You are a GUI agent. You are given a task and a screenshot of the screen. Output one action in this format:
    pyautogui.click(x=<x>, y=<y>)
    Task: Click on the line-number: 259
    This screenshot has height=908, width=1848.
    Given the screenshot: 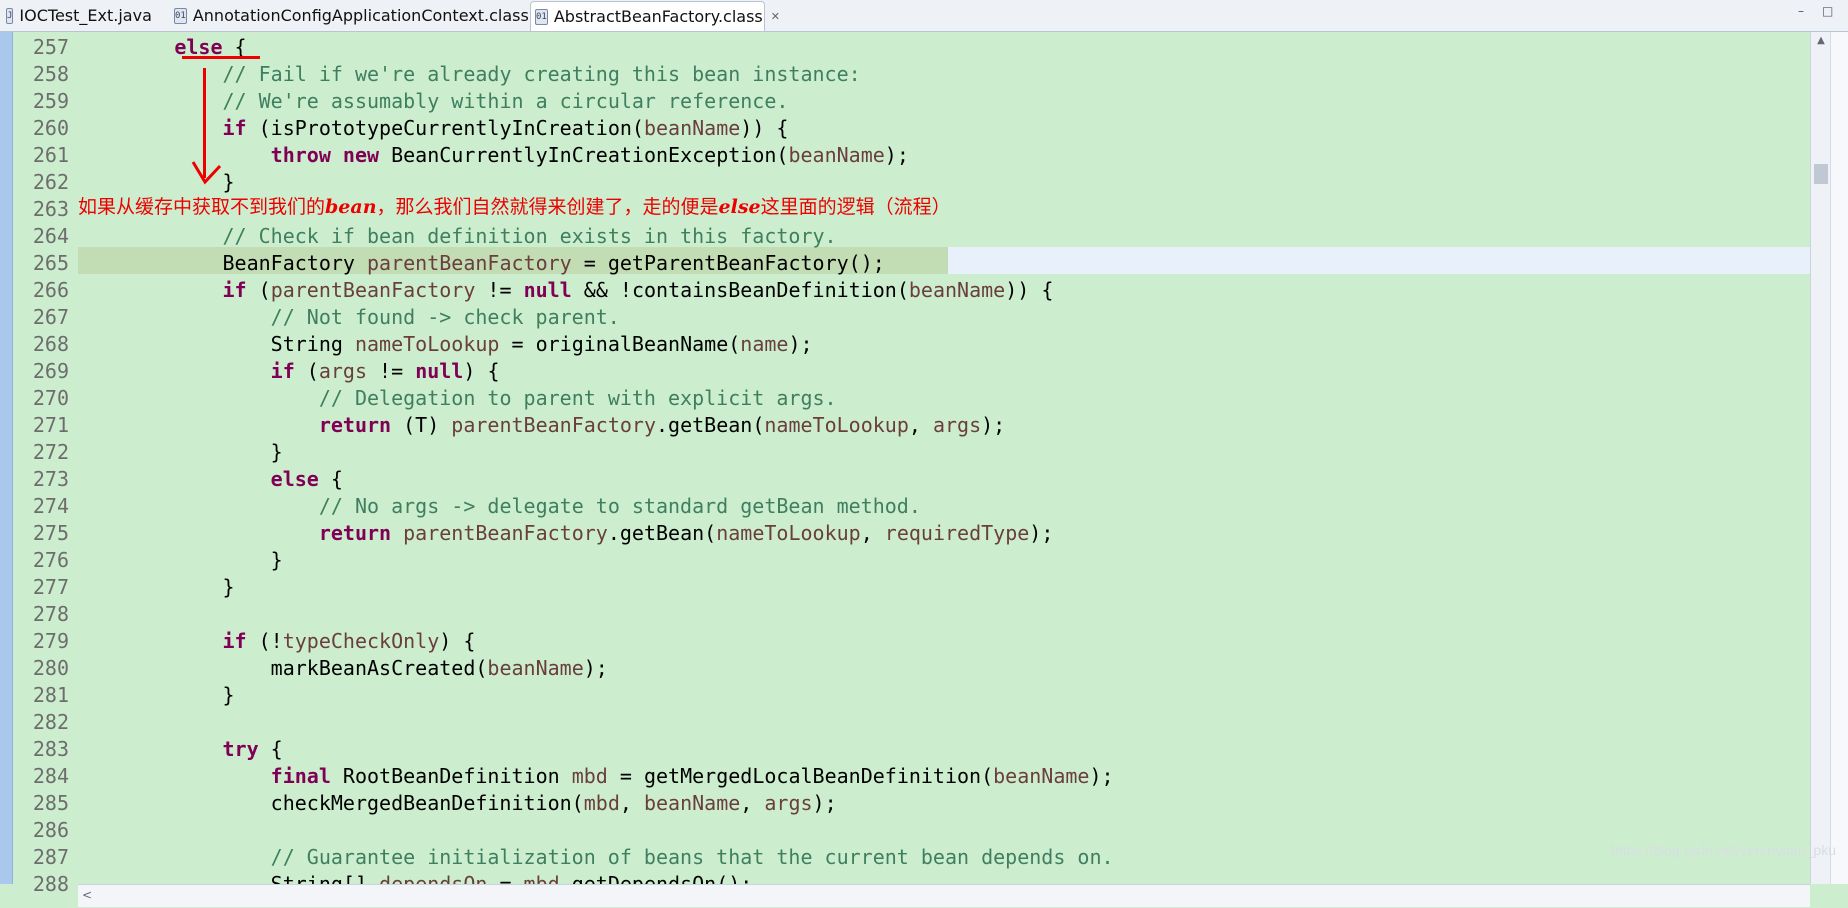 What is the action you would take?
    pyautogui.click(x=50, y=101)
    